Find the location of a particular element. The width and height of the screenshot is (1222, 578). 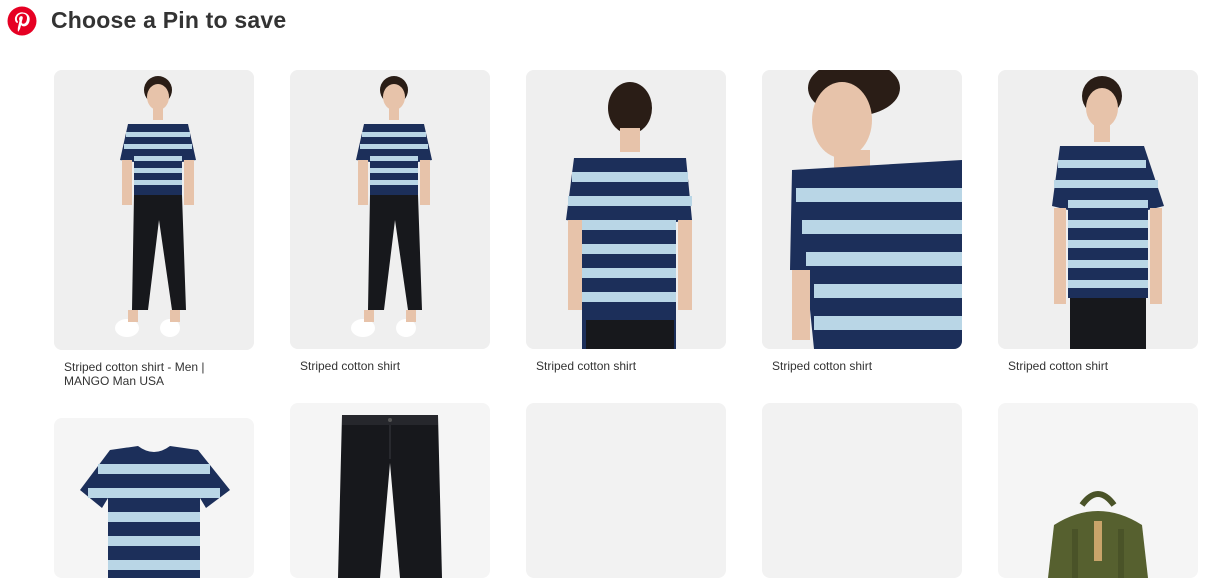

pinterest-logo-icon is located at coordinates (22, 21).